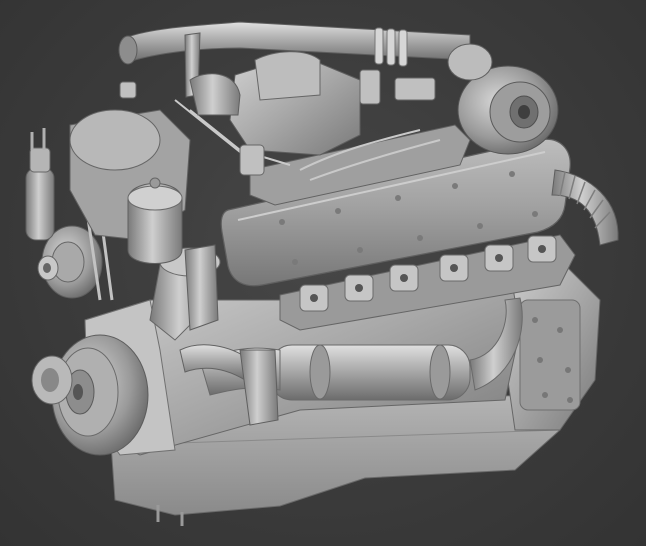 This screenshot has height=546, width=646. What do you see at coordinates (201, 287) in the screenshot?
I see `coolant-pipe` at bounding box center [201, 287].